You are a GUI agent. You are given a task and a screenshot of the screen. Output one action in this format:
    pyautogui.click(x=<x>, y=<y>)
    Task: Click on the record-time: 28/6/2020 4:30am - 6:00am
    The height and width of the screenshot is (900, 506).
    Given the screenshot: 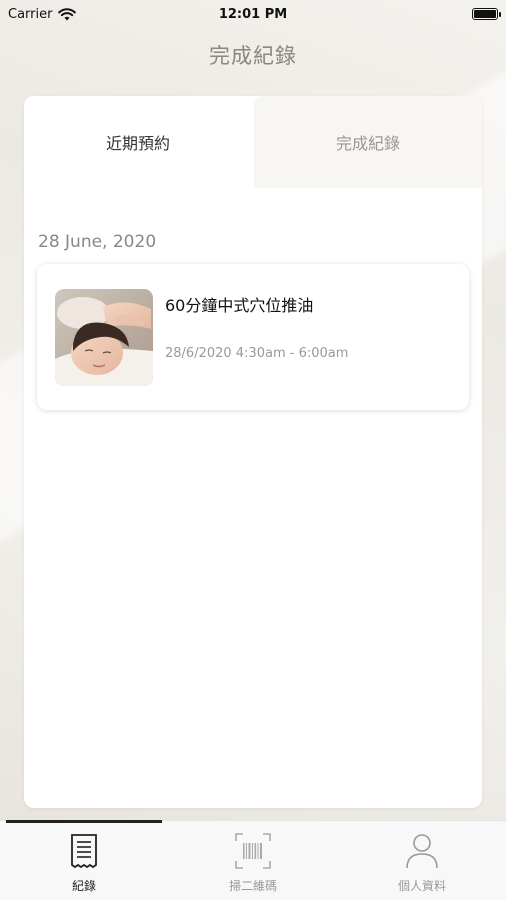 What is the action you would take?
    pyautogui.click(x=257, y=353)
    